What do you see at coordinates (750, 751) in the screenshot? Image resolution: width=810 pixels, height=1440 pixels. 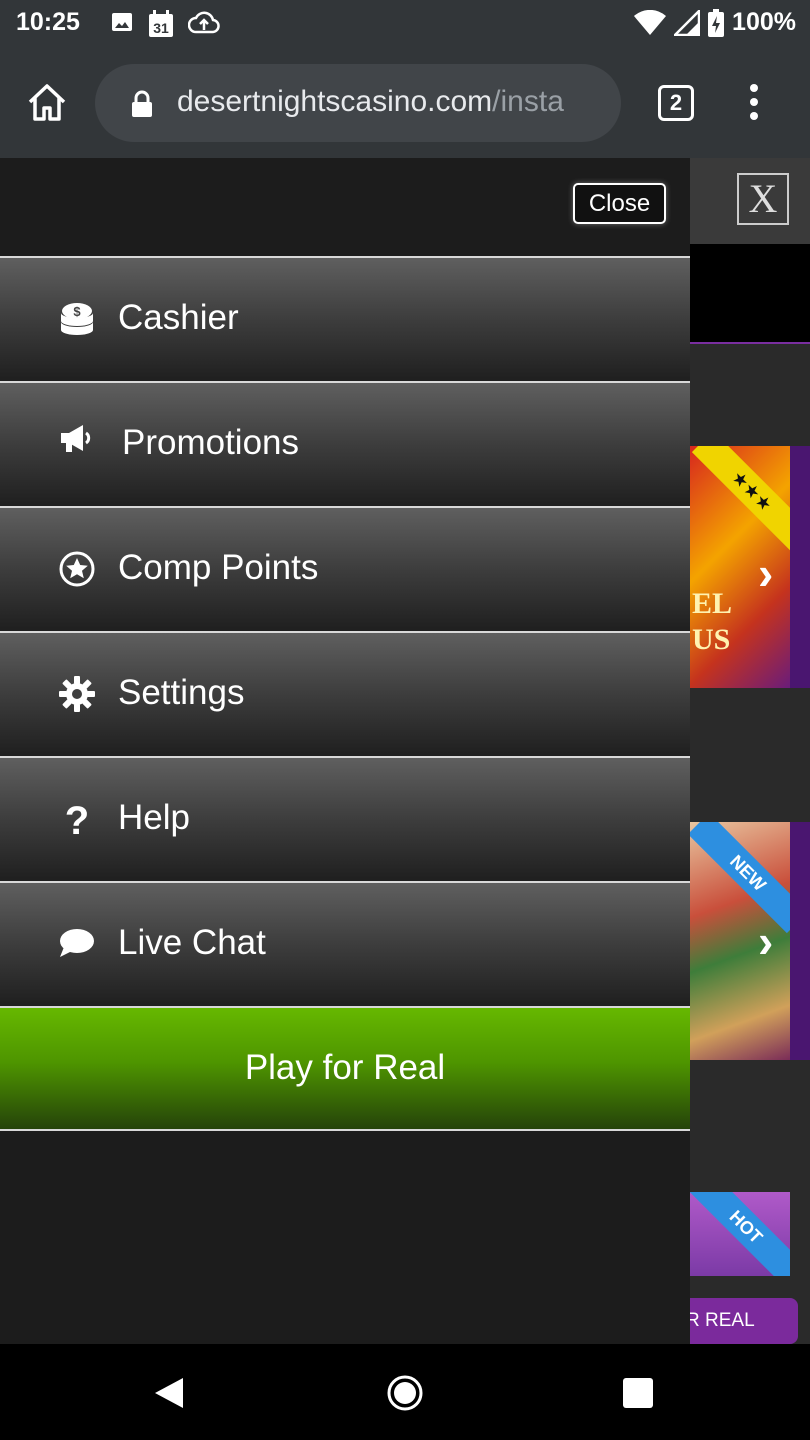 I see `background-page: X ★★★ EL US › NEW › HOT R REAL` at bounding box center [750, 751].